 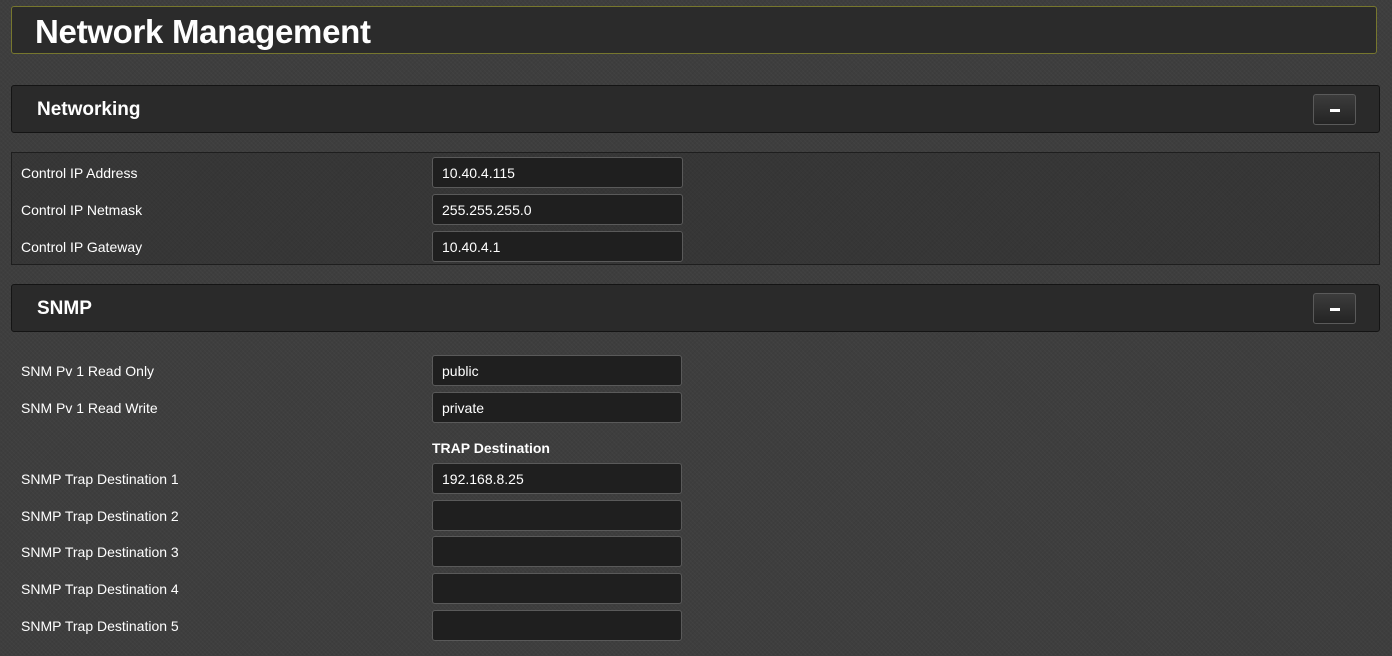 I want to click on snmp-trap-destination-3-input, so click(x=557, y=551).